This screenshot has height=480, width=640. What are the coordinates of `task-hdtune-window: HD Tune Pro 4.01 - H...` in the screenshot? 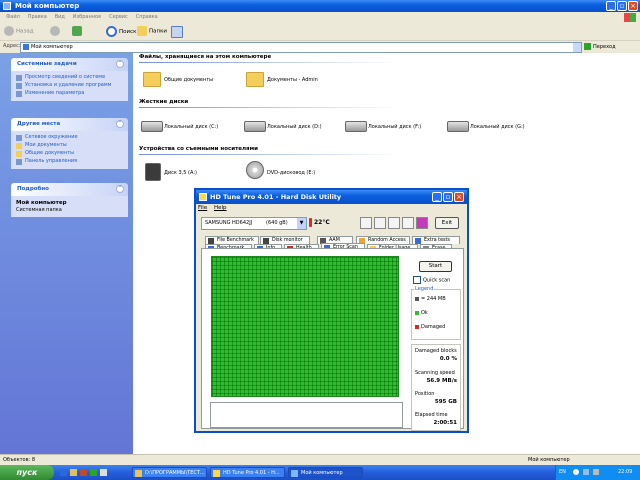 It's located at (247, 472).